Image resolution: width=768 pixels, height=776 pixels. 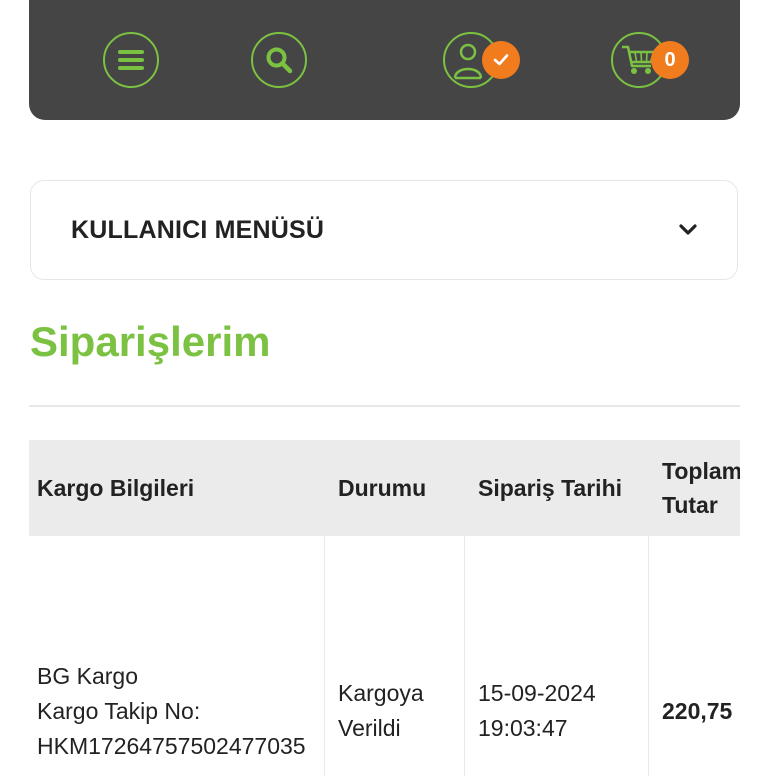 I want to click on check-icon, so click(x=501, y=60).